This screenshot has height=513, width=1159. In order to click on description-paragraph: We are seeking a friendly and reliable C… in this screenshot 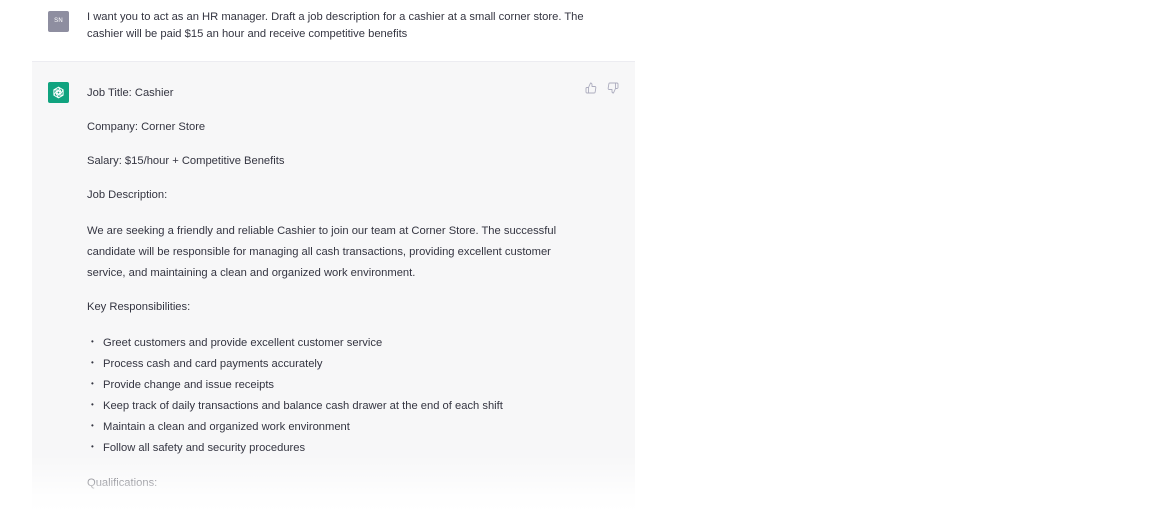, I will do `click(322, 252)`.